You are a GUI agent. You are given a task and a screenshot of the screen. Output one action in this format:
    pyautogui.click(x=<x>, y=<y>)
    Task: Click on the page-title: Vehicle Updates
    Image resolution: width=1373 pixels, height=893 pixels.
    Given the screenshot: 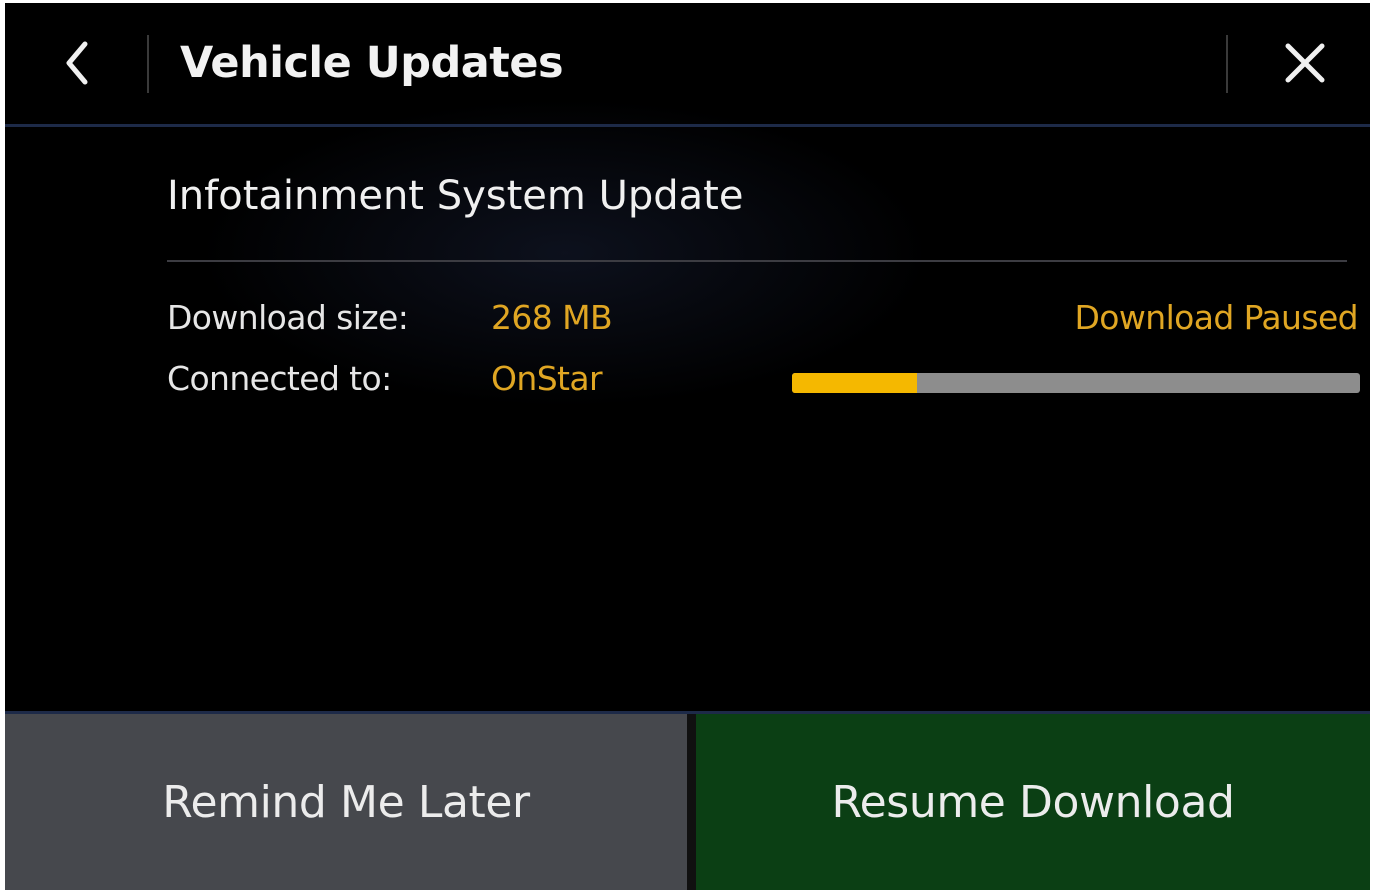 What is the action you would take?
    pyautogui.click(x=372, y=63)
    